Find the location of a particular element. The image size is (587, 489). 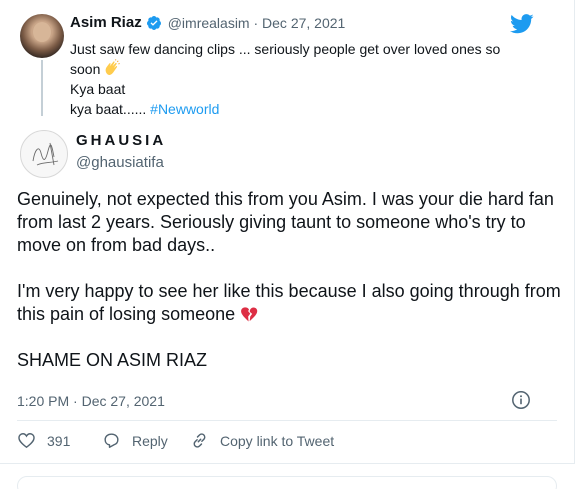

main-author-avatar is located at coordinates (44, 154).